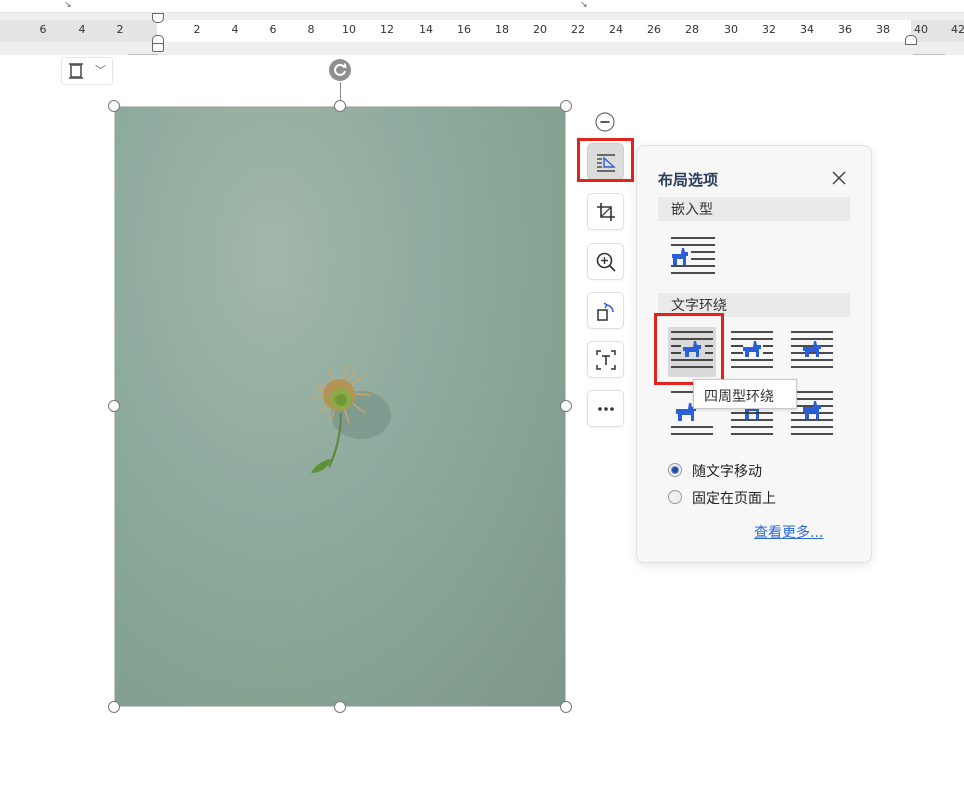  What do you see at coordinates (769, 29) in the screenshot?
I see `ruler-number: 32` at bounding box center [769, 29].